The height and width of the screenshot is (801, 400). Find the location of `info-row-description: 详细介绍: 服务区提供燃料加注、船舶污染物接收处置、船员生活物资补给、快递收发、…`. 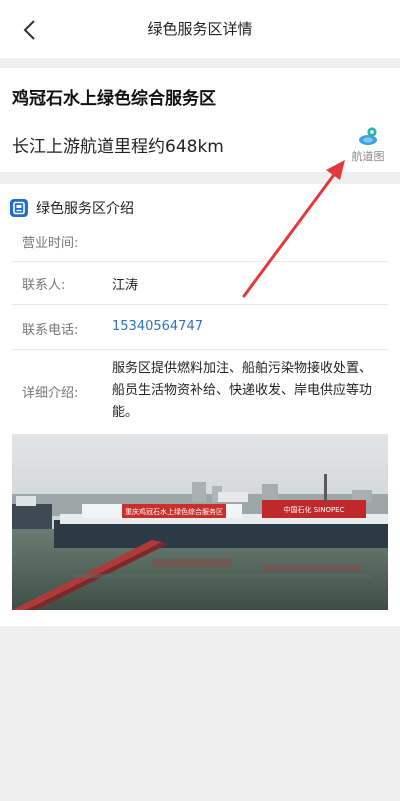

info-row-description: 详细介绍: 服务区提供燃料加注、船舶污染物接收处置、船员生活物资补给、快递收发、… is located at coordinates (200, 392).